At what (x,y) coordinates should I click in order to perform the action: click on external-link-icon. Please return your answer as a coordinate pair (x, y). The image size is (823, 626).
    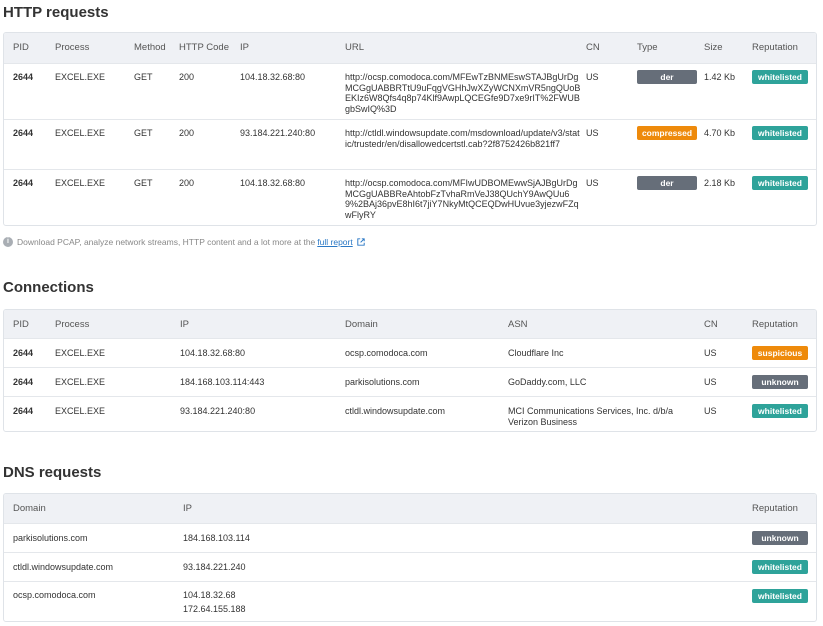
    Looking at the image, I should click on (361, 242).